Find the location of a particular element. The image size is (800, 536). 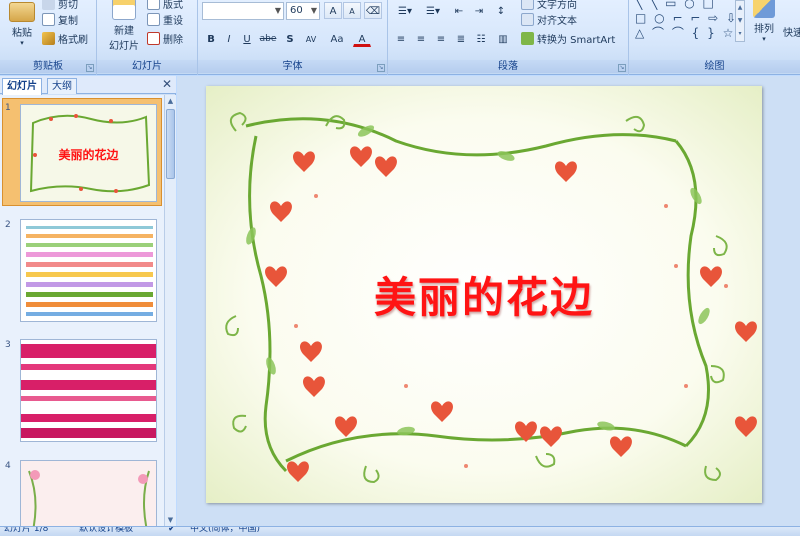

scroll-down-icon: ▼ is located at coordinates (170, 520).